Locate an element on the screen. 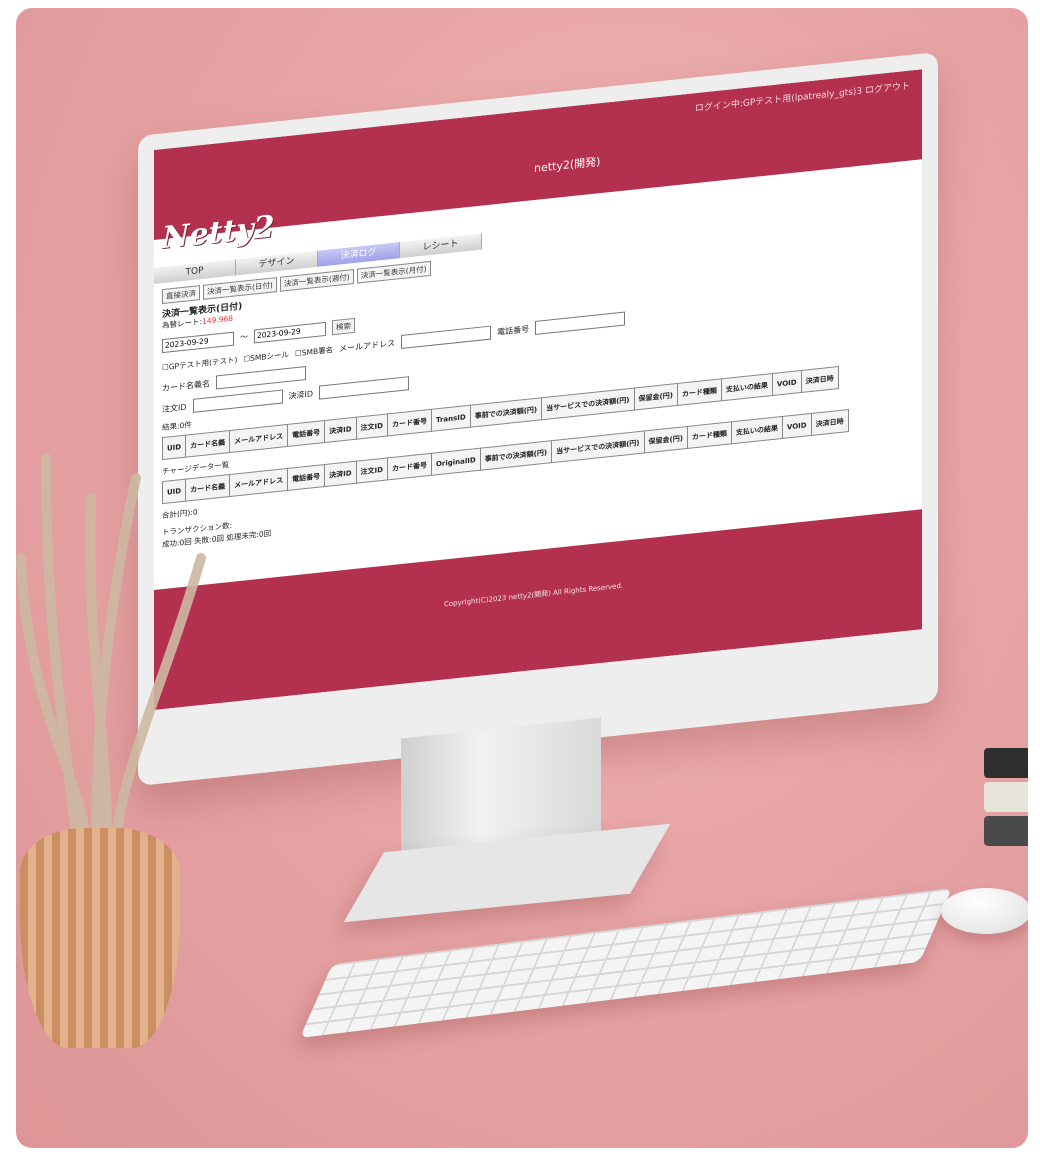 This screenshot has width=1040, height=1155. exchange-rate-label: 為替レート: is located at coordinates (182, 323).